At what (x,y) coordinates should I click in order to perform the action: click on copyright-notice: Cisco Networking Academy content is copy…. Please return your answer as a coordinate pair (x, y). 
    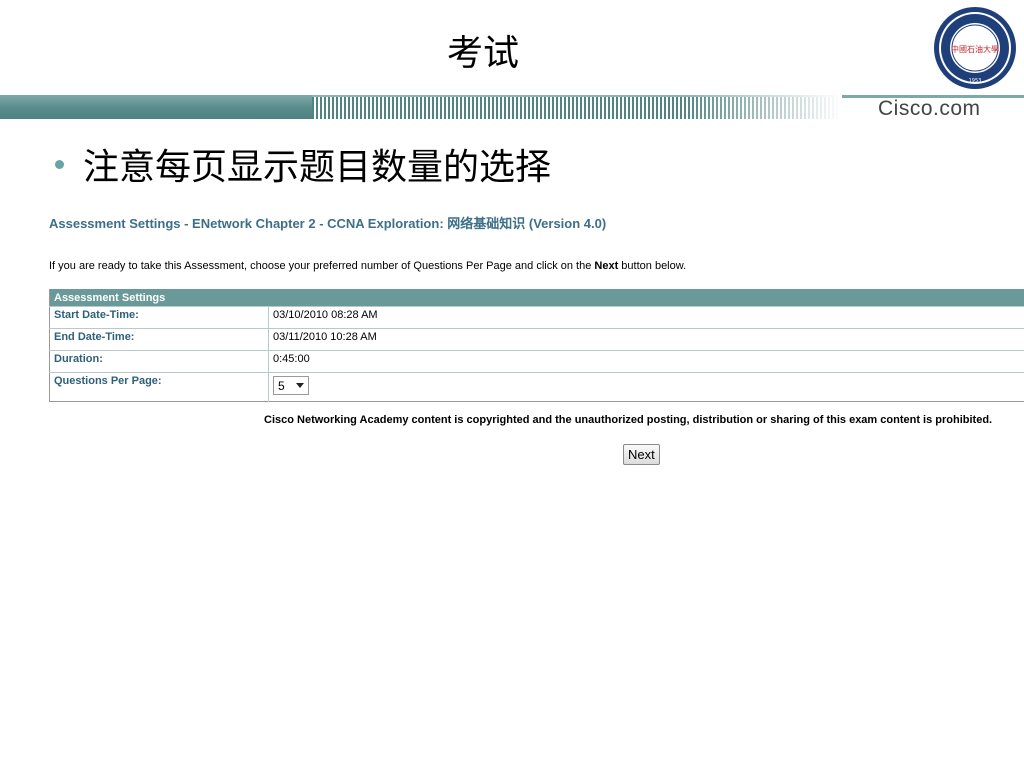
    Looking at the image, I should click on (628, 420).